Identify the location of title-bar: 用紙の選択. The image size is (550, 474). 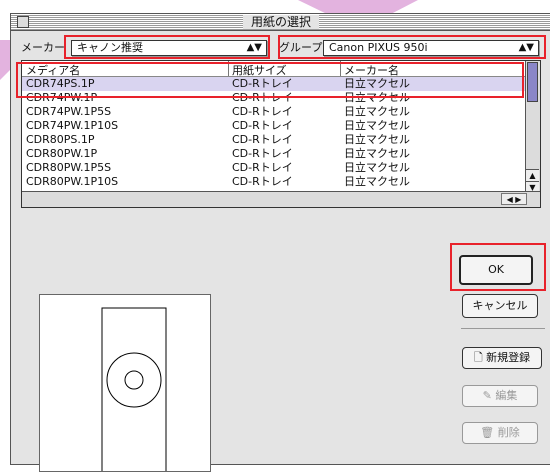
(280, 22).